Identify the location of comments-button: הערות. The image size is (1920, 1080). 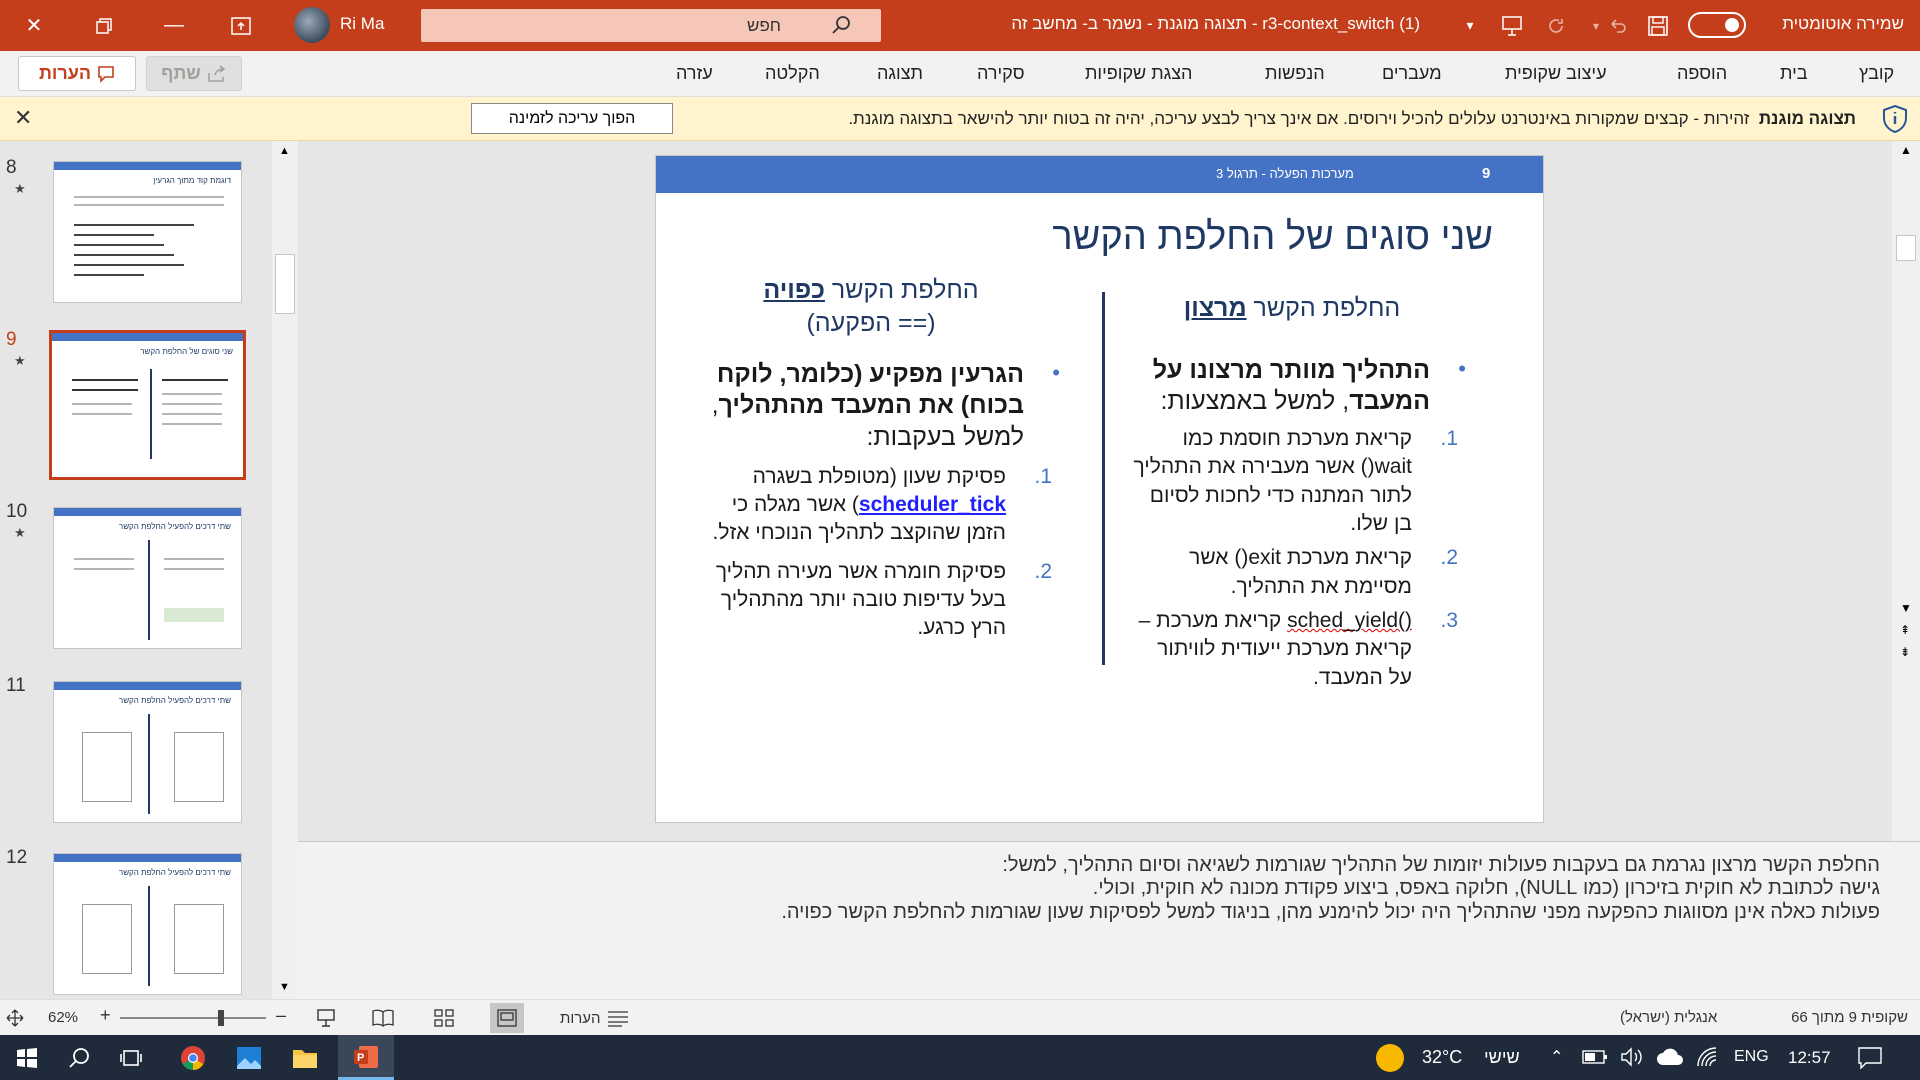
(77, 73).